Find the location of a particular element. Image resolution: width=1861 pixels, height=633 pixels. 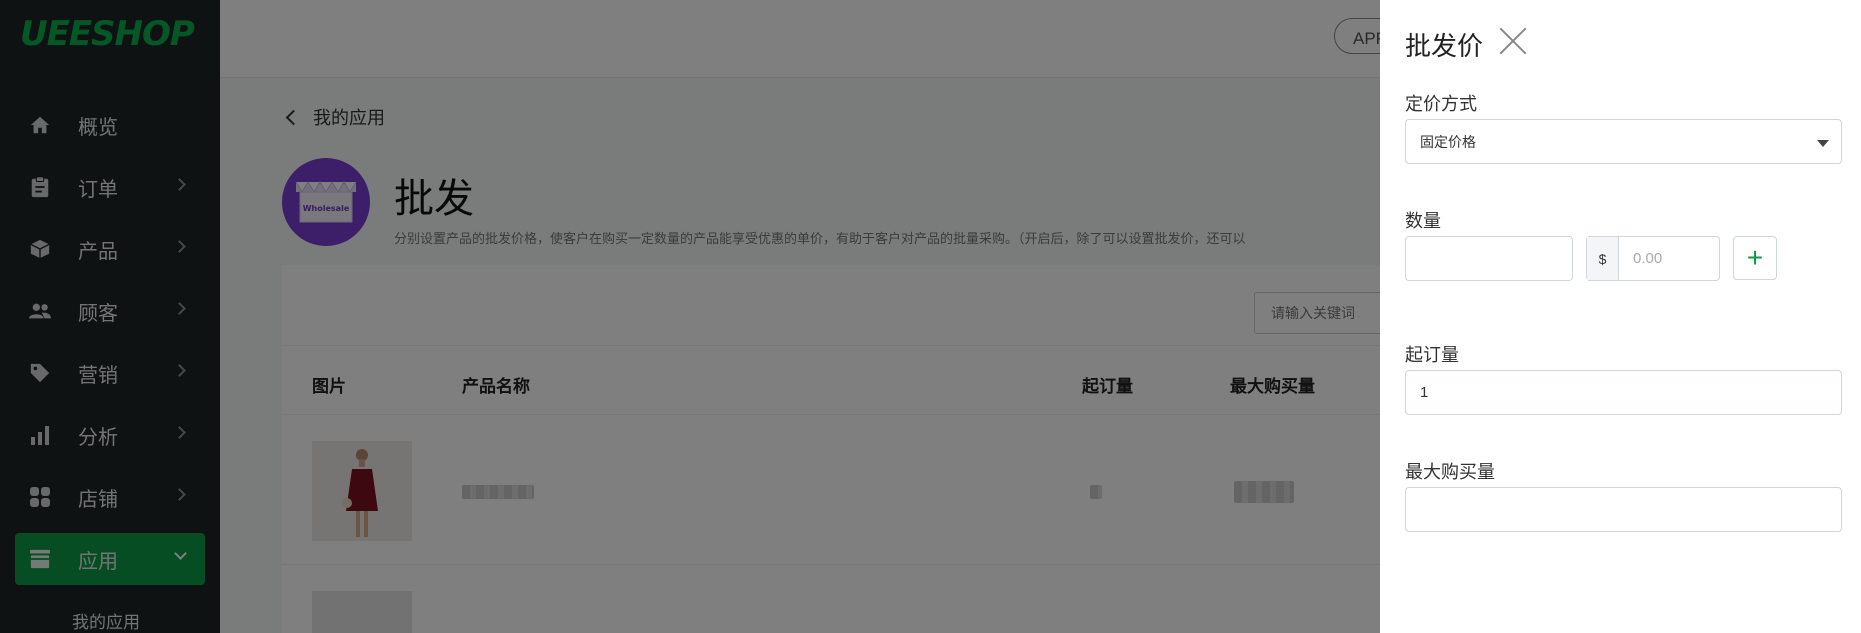

moq-label: 起订量 is located at coordinates (1432, 355).